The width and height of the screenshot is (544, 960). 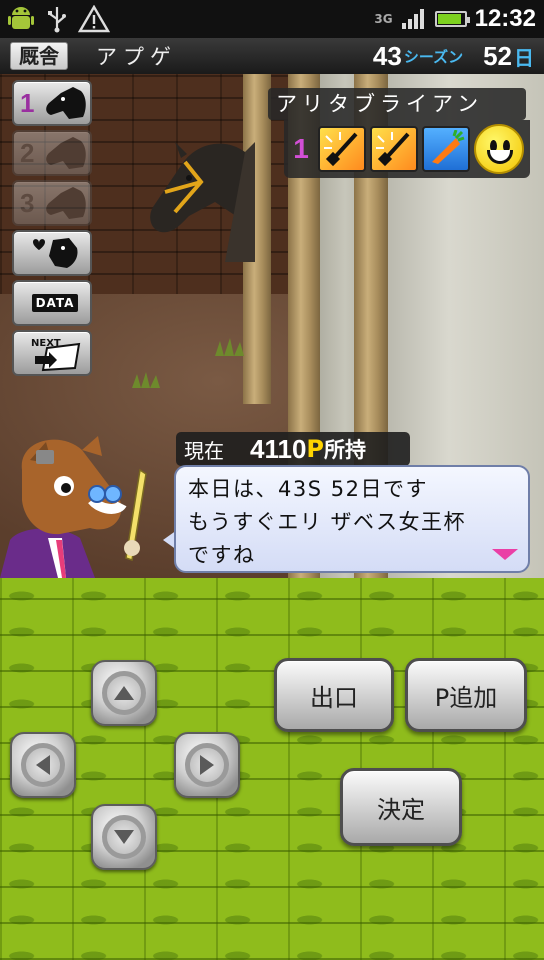 I want to click on horse-name: アリタブライアン, so click(x=397, y=104).